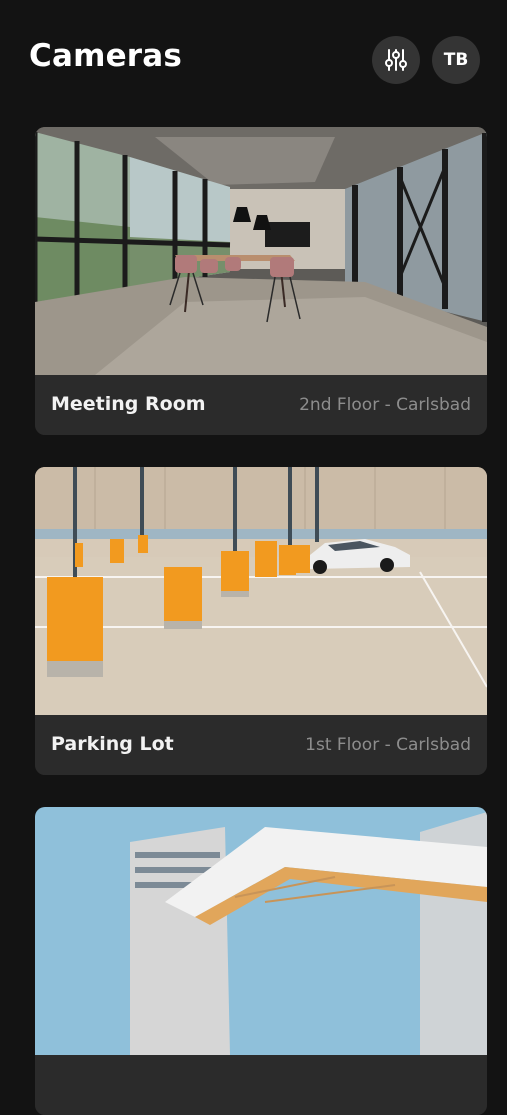 Image resolution: width=507 pixels, height=1115 pixels. I want to click on sliders-icon, so click(396, 60).